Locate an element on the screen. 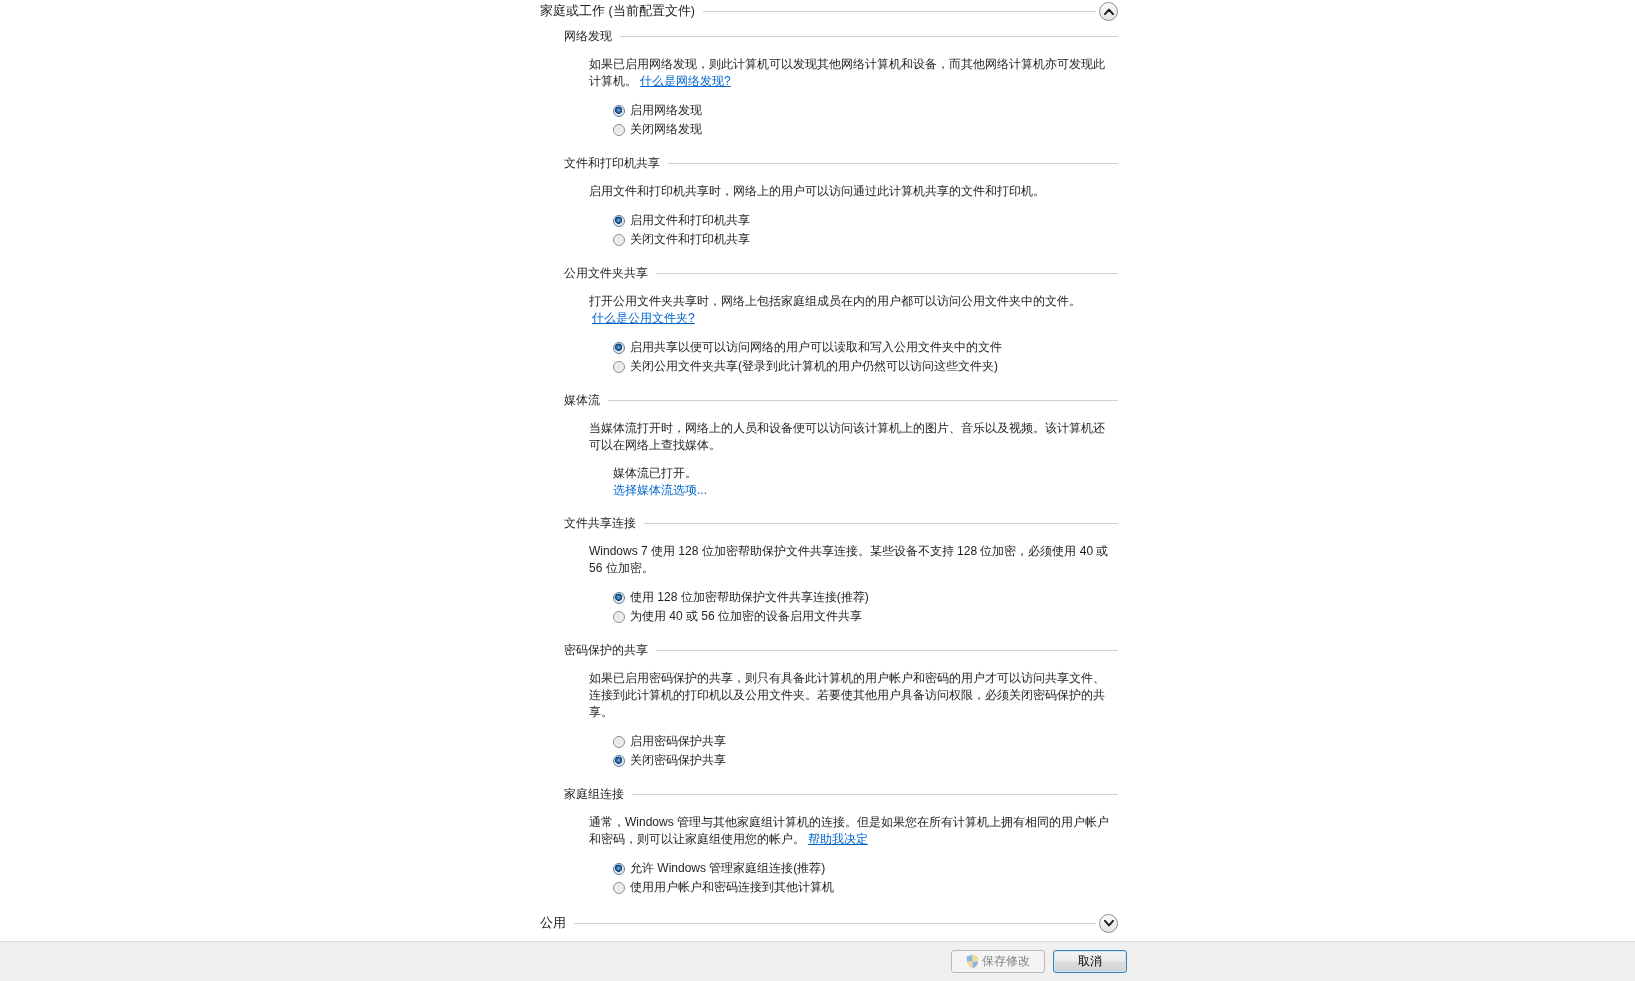 The image size is (1635, 981). section-heading: 文件和打印机共享 is located at coordinates (612, 163).